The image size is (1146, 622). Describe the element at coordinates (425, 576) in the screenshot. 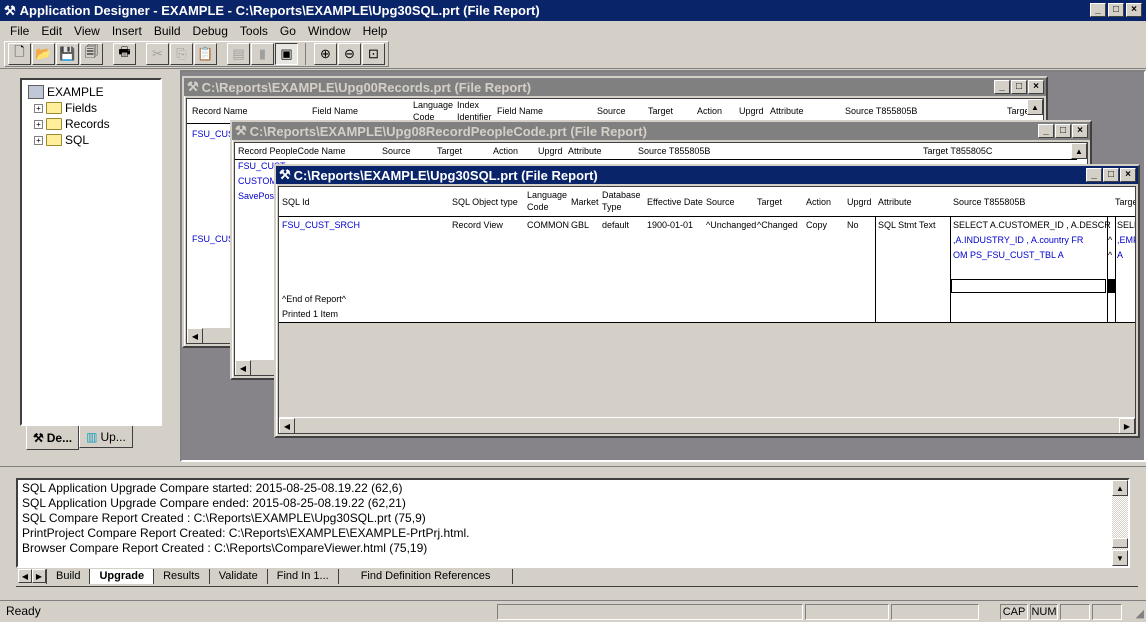

I see `tab-find-definition-references: Find Definition References` at that location.